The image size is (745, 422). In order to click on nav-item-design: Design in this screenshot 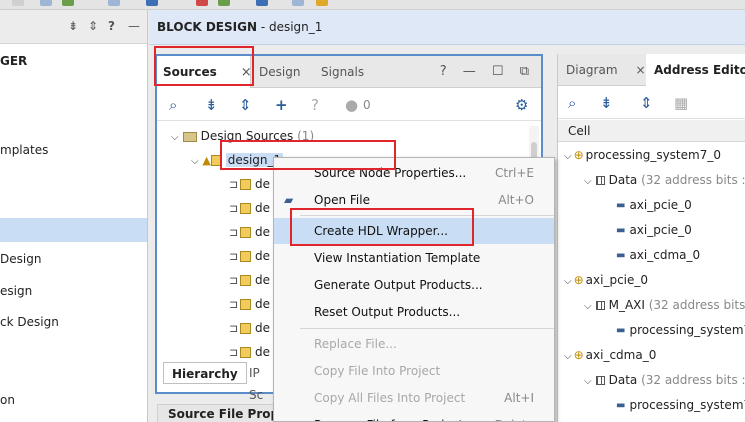, I will do `click(73, 259)`.